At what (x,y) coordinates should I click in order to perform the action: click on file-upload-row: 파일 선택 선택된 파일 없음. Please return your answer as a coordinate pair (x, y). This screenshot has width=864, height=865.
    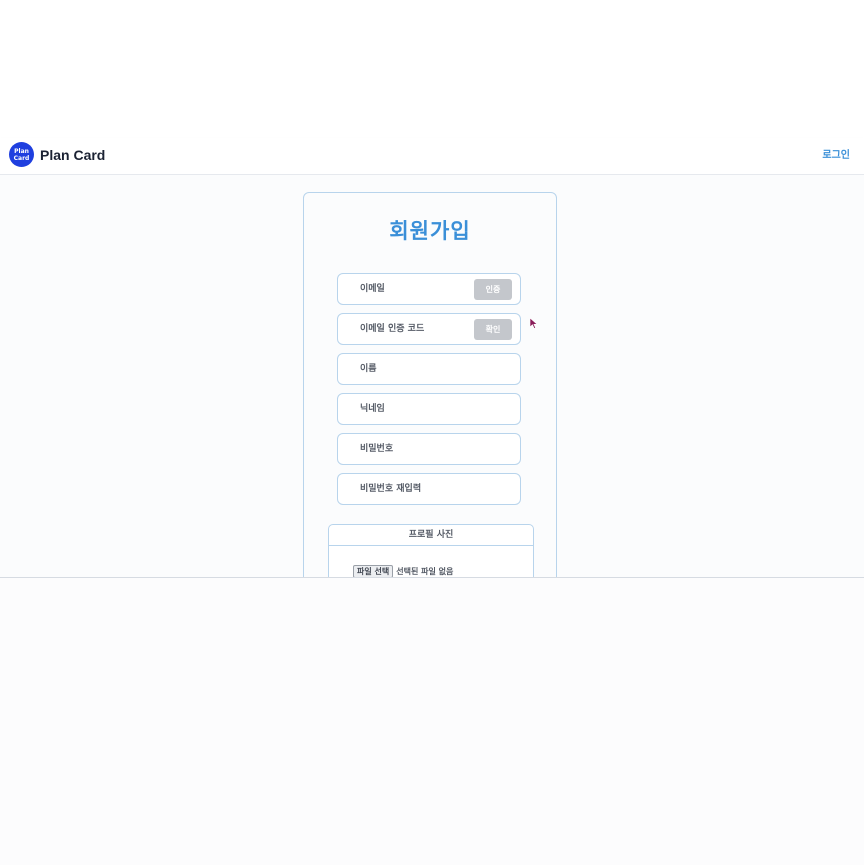
    Looking at the image, I should click on (403, 571).